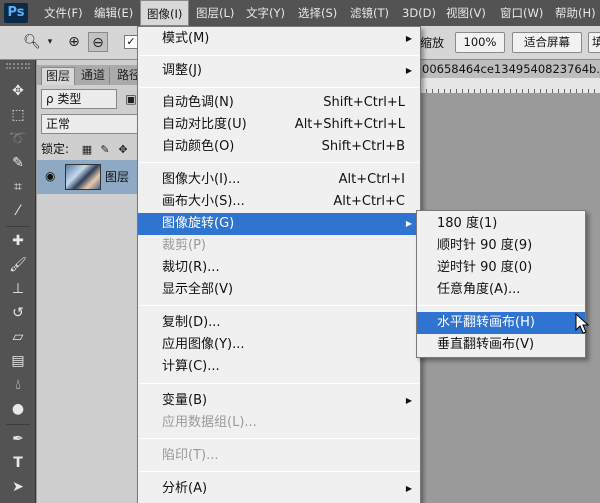 Image resolution: width=600 pixels, height=503 pixels. Describe the element at coordinates (575, 13) in the screenshot. I see `menu-help: 帮助(H)` at that location.